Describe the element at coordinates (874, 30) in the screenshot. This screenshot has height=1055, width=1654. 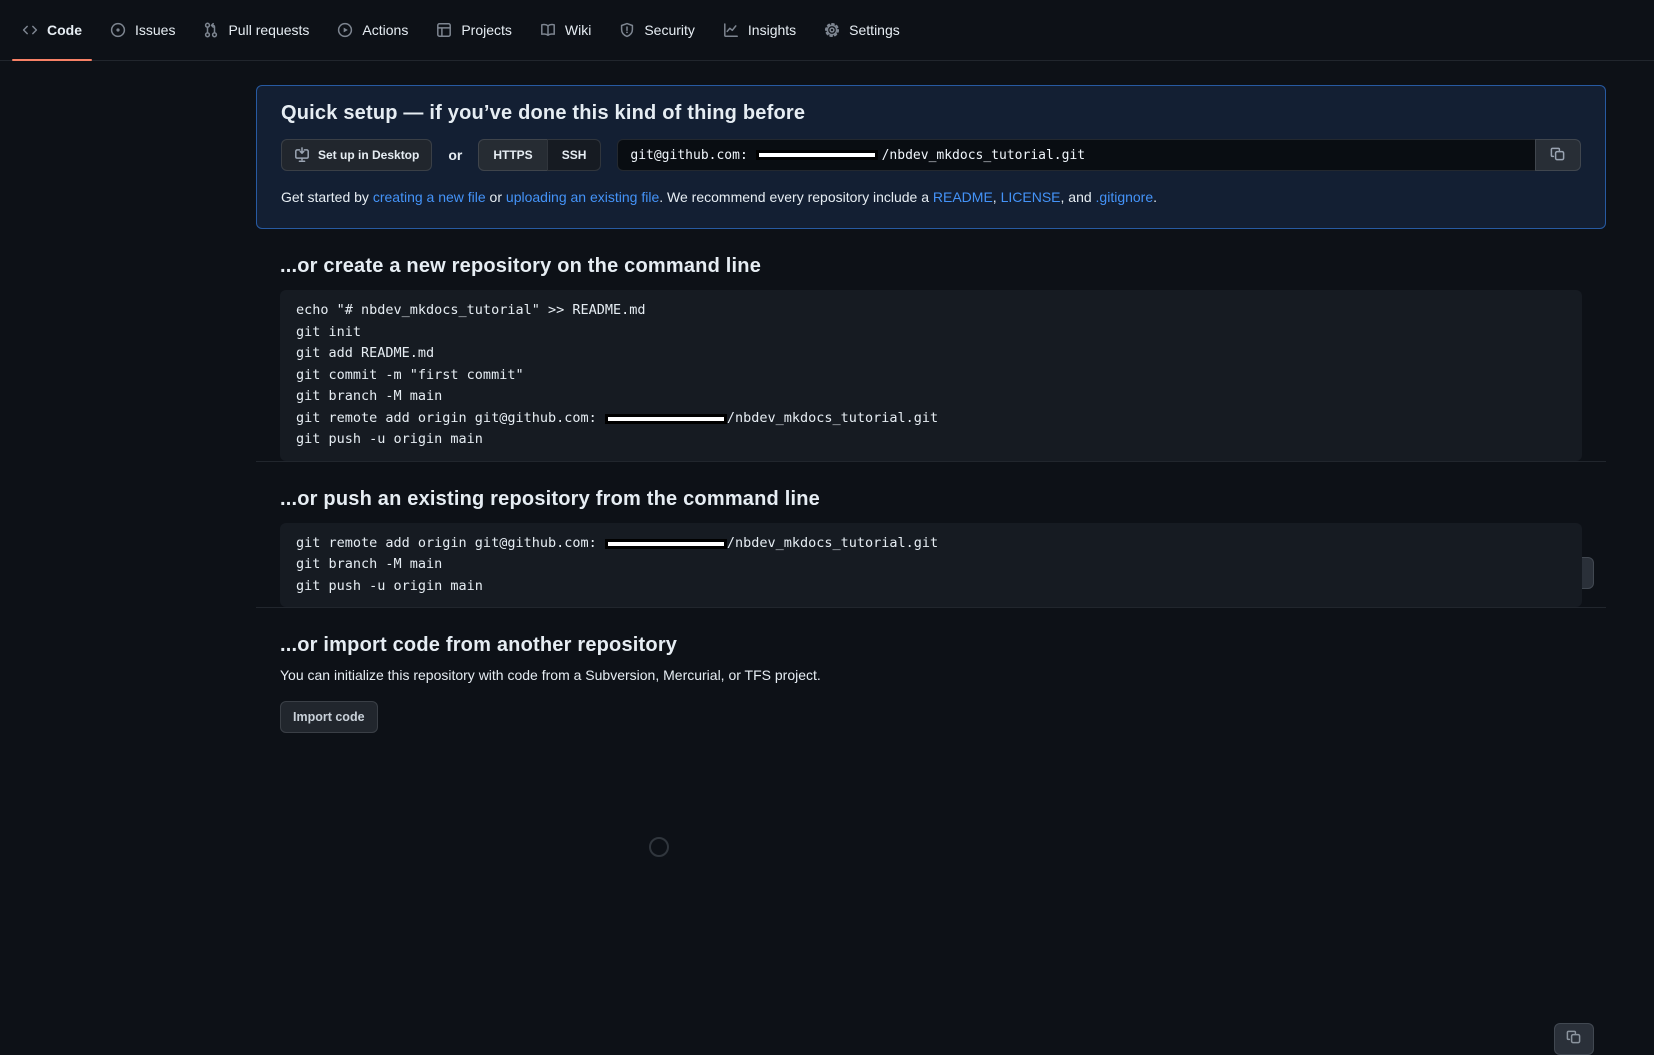
I see `tab-label: Settings` at that location.